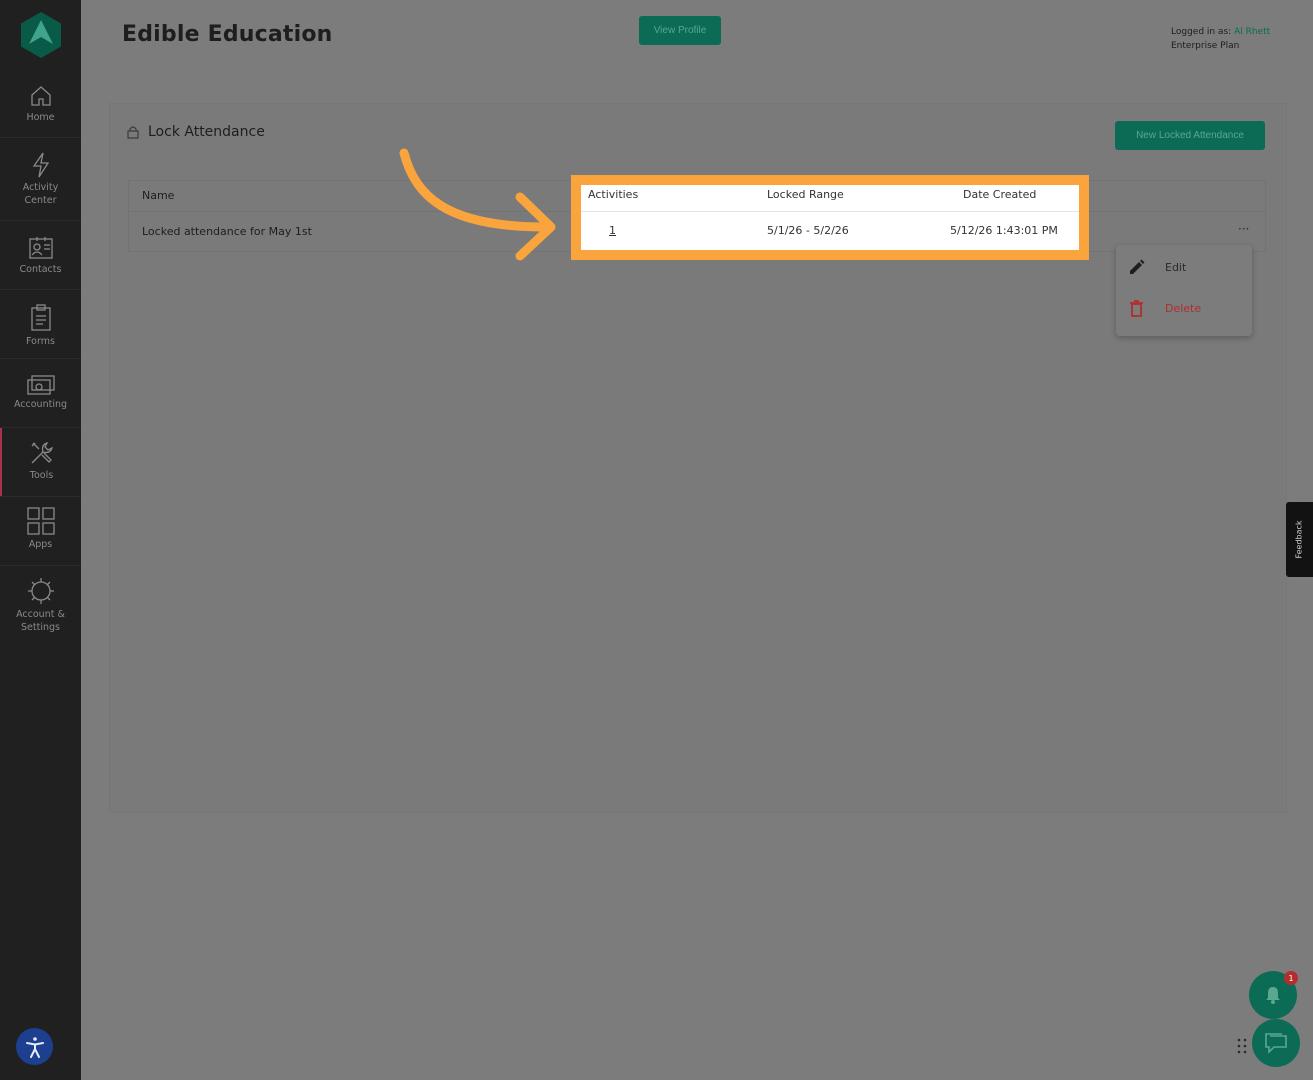 Image resolution: width=1313 pixels, height=1080 pixels. What do you see at coordinates (1273, 995) in the screenshot?
I see `bell-icon` at bounding box center [1273, 995].